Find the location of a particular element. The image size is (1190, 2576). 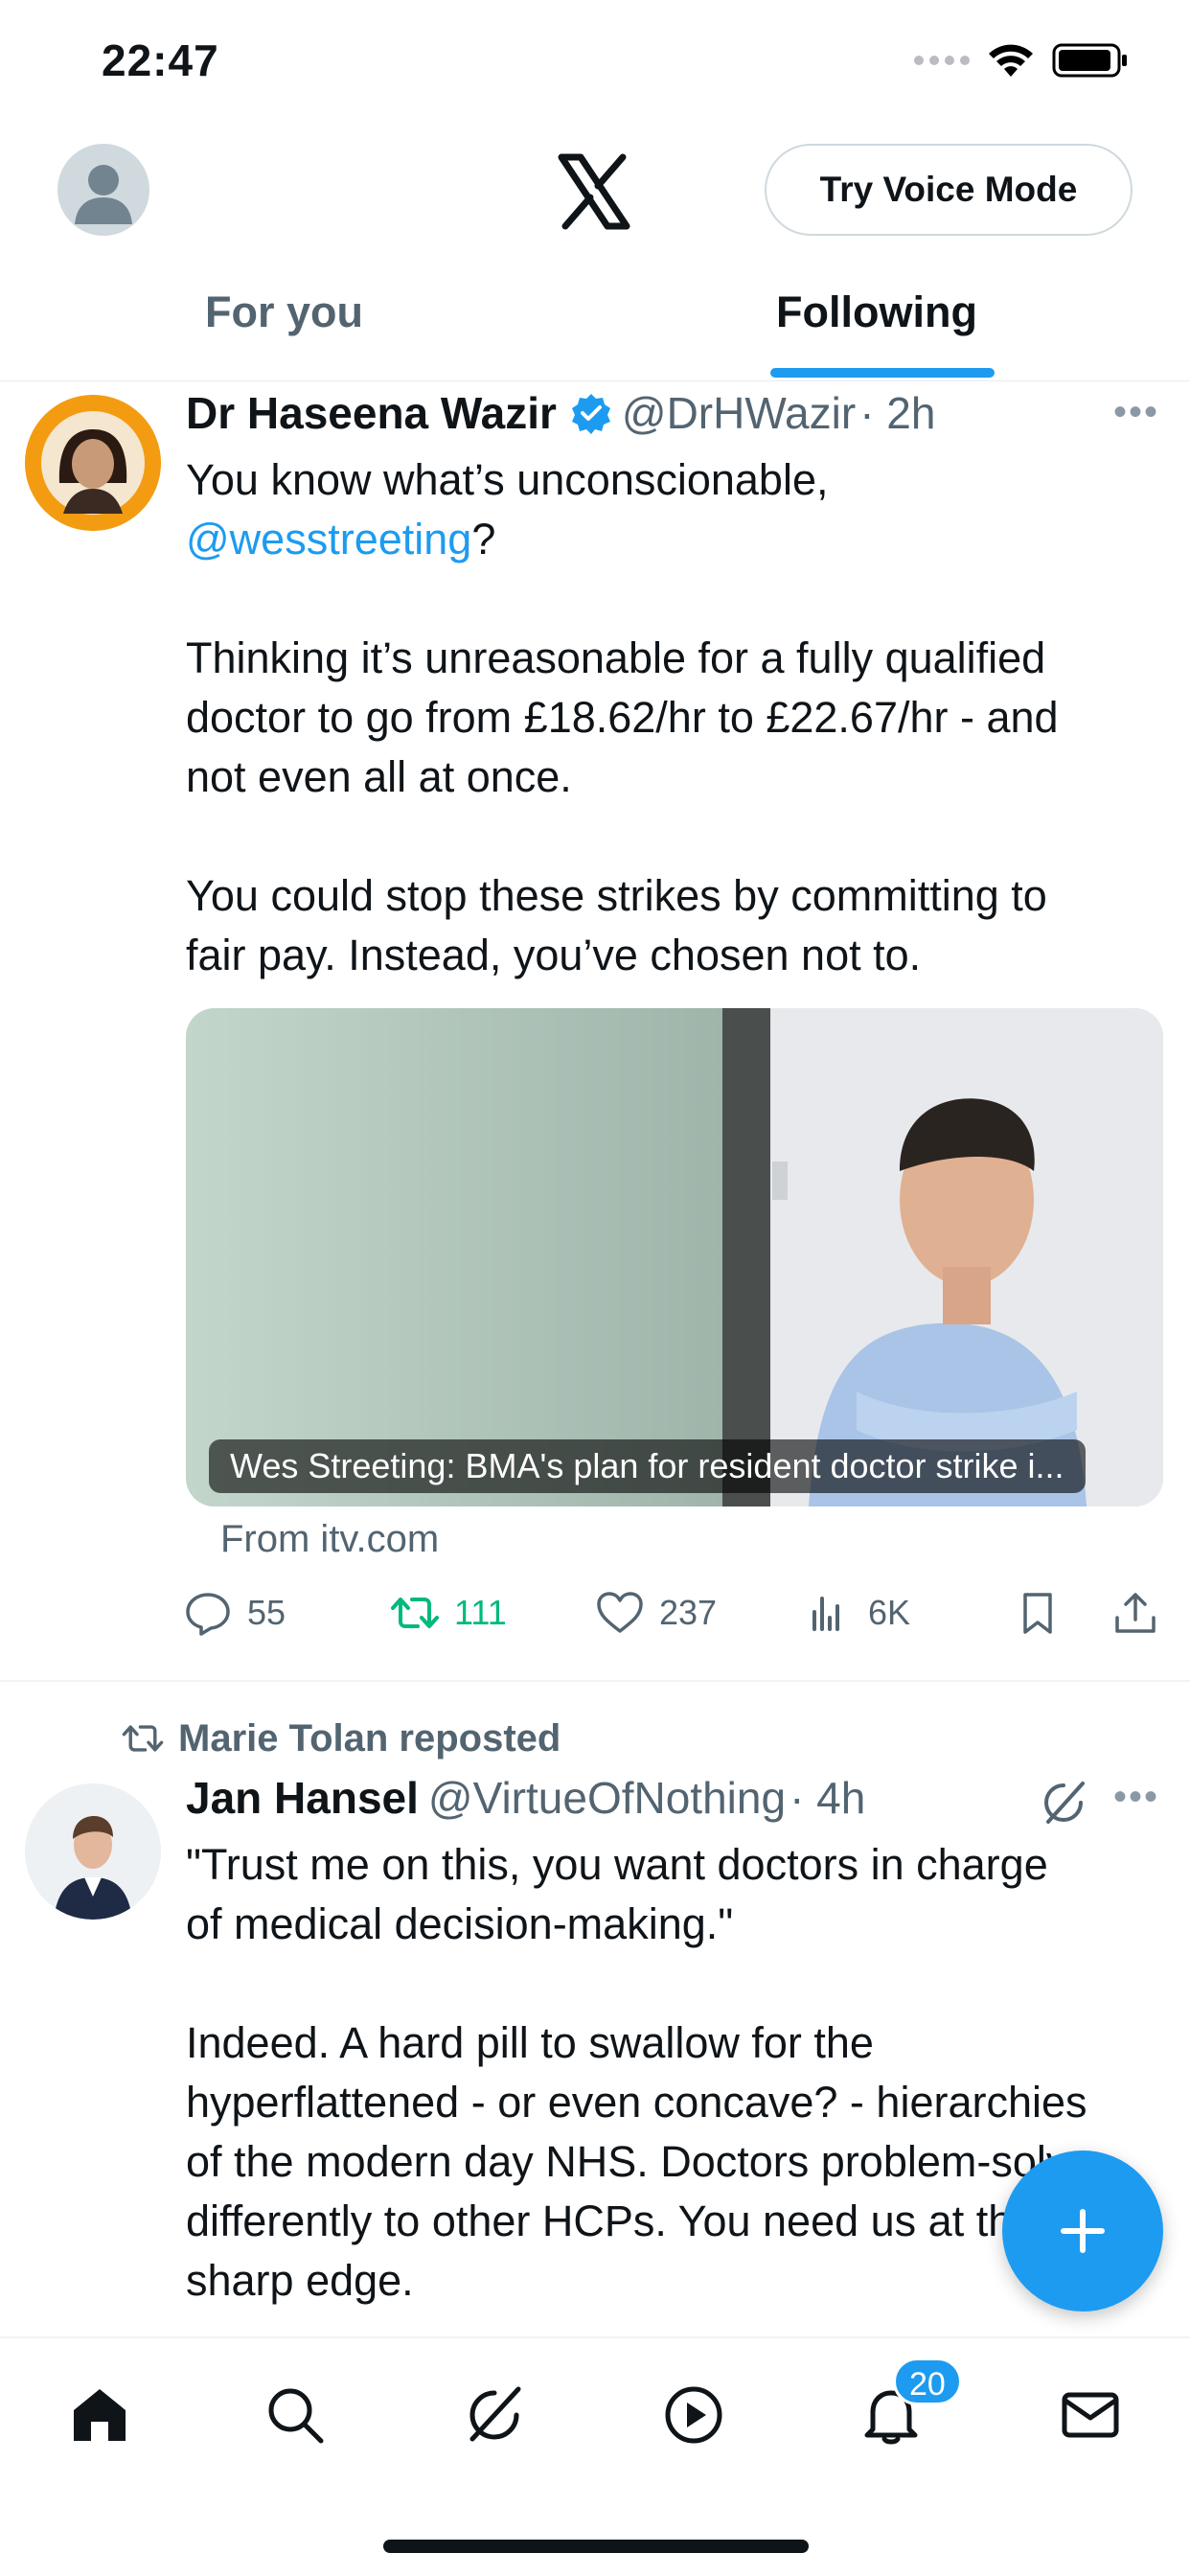

status-bar: 22:47 is located at coordinates (595, 63).